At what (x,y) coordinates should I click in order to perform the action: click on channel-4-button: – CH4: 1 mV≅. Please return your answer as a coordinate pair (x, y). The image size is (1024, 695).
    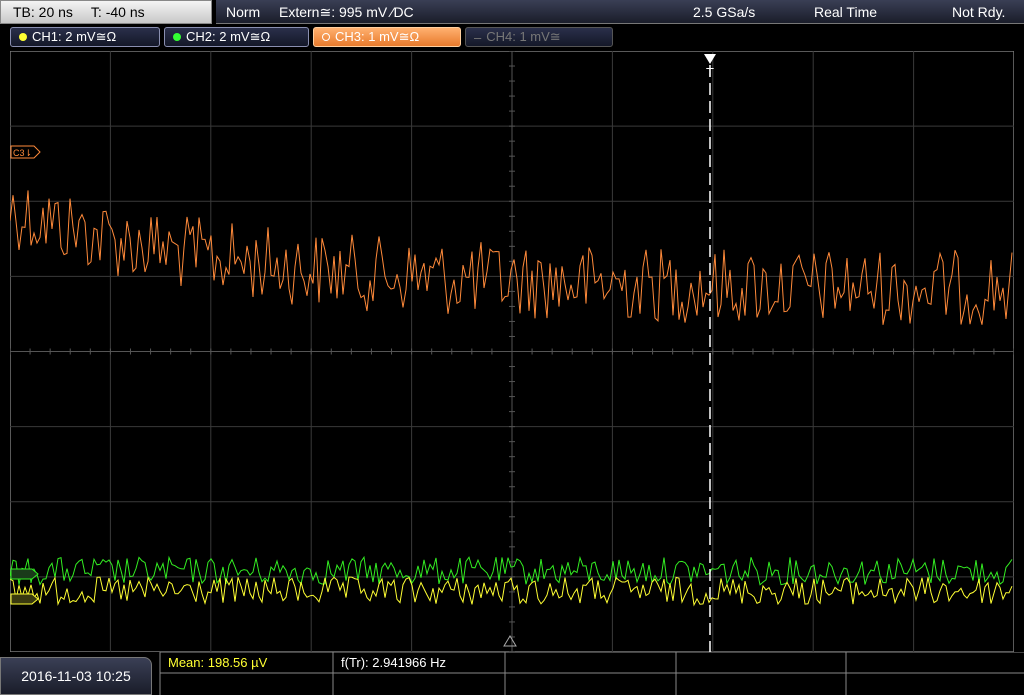
    Looking at the image, I should click on (539, 37).